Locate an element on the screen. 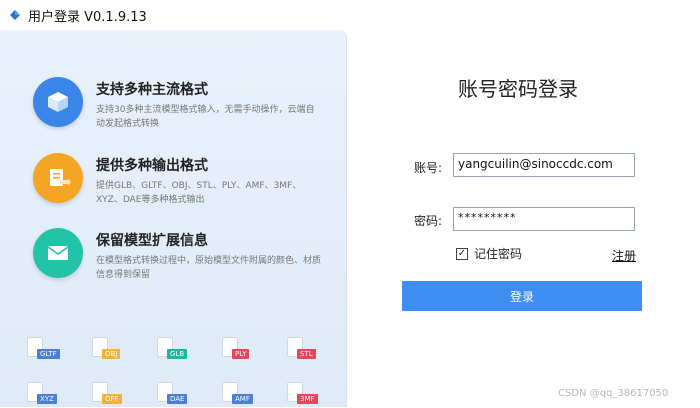 This screenshot has width=700, height=408. feature-desc: 在模型格式转换过程中，原始模型文件附属的颜色、材质信息得到保留 is located at coordinates (209, 268).